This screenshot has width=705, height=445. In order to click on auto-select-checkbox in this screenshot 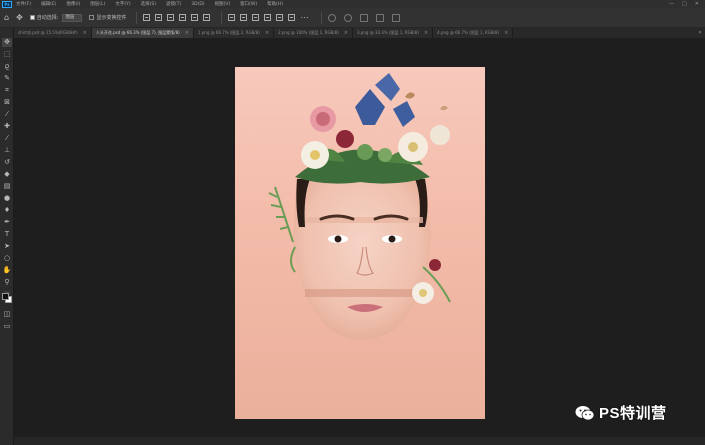, I will do `click(32, 17)`.